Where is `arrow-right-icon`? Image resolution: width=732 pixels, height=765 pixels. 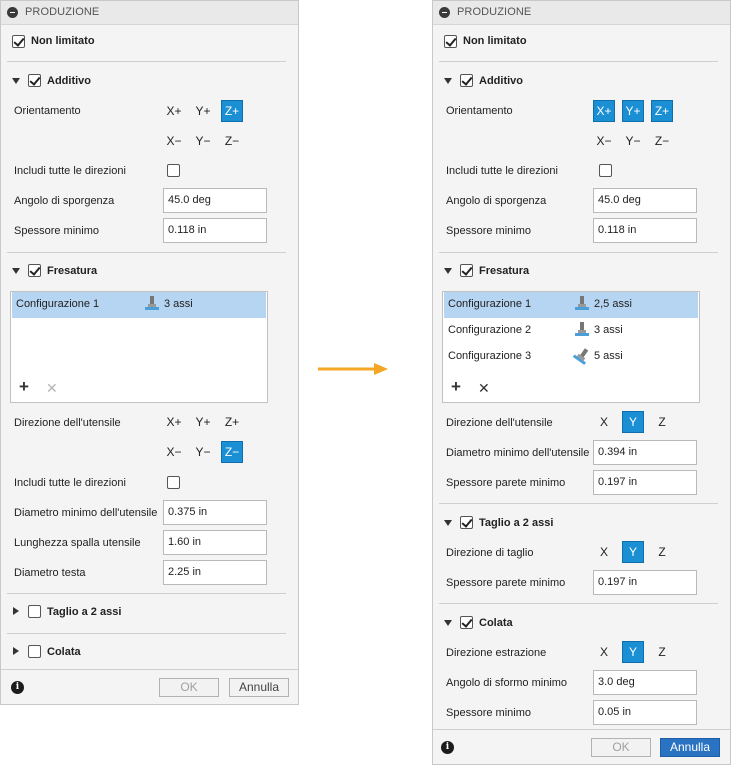 arrow-right-icon is located at coordinates (353, 369).